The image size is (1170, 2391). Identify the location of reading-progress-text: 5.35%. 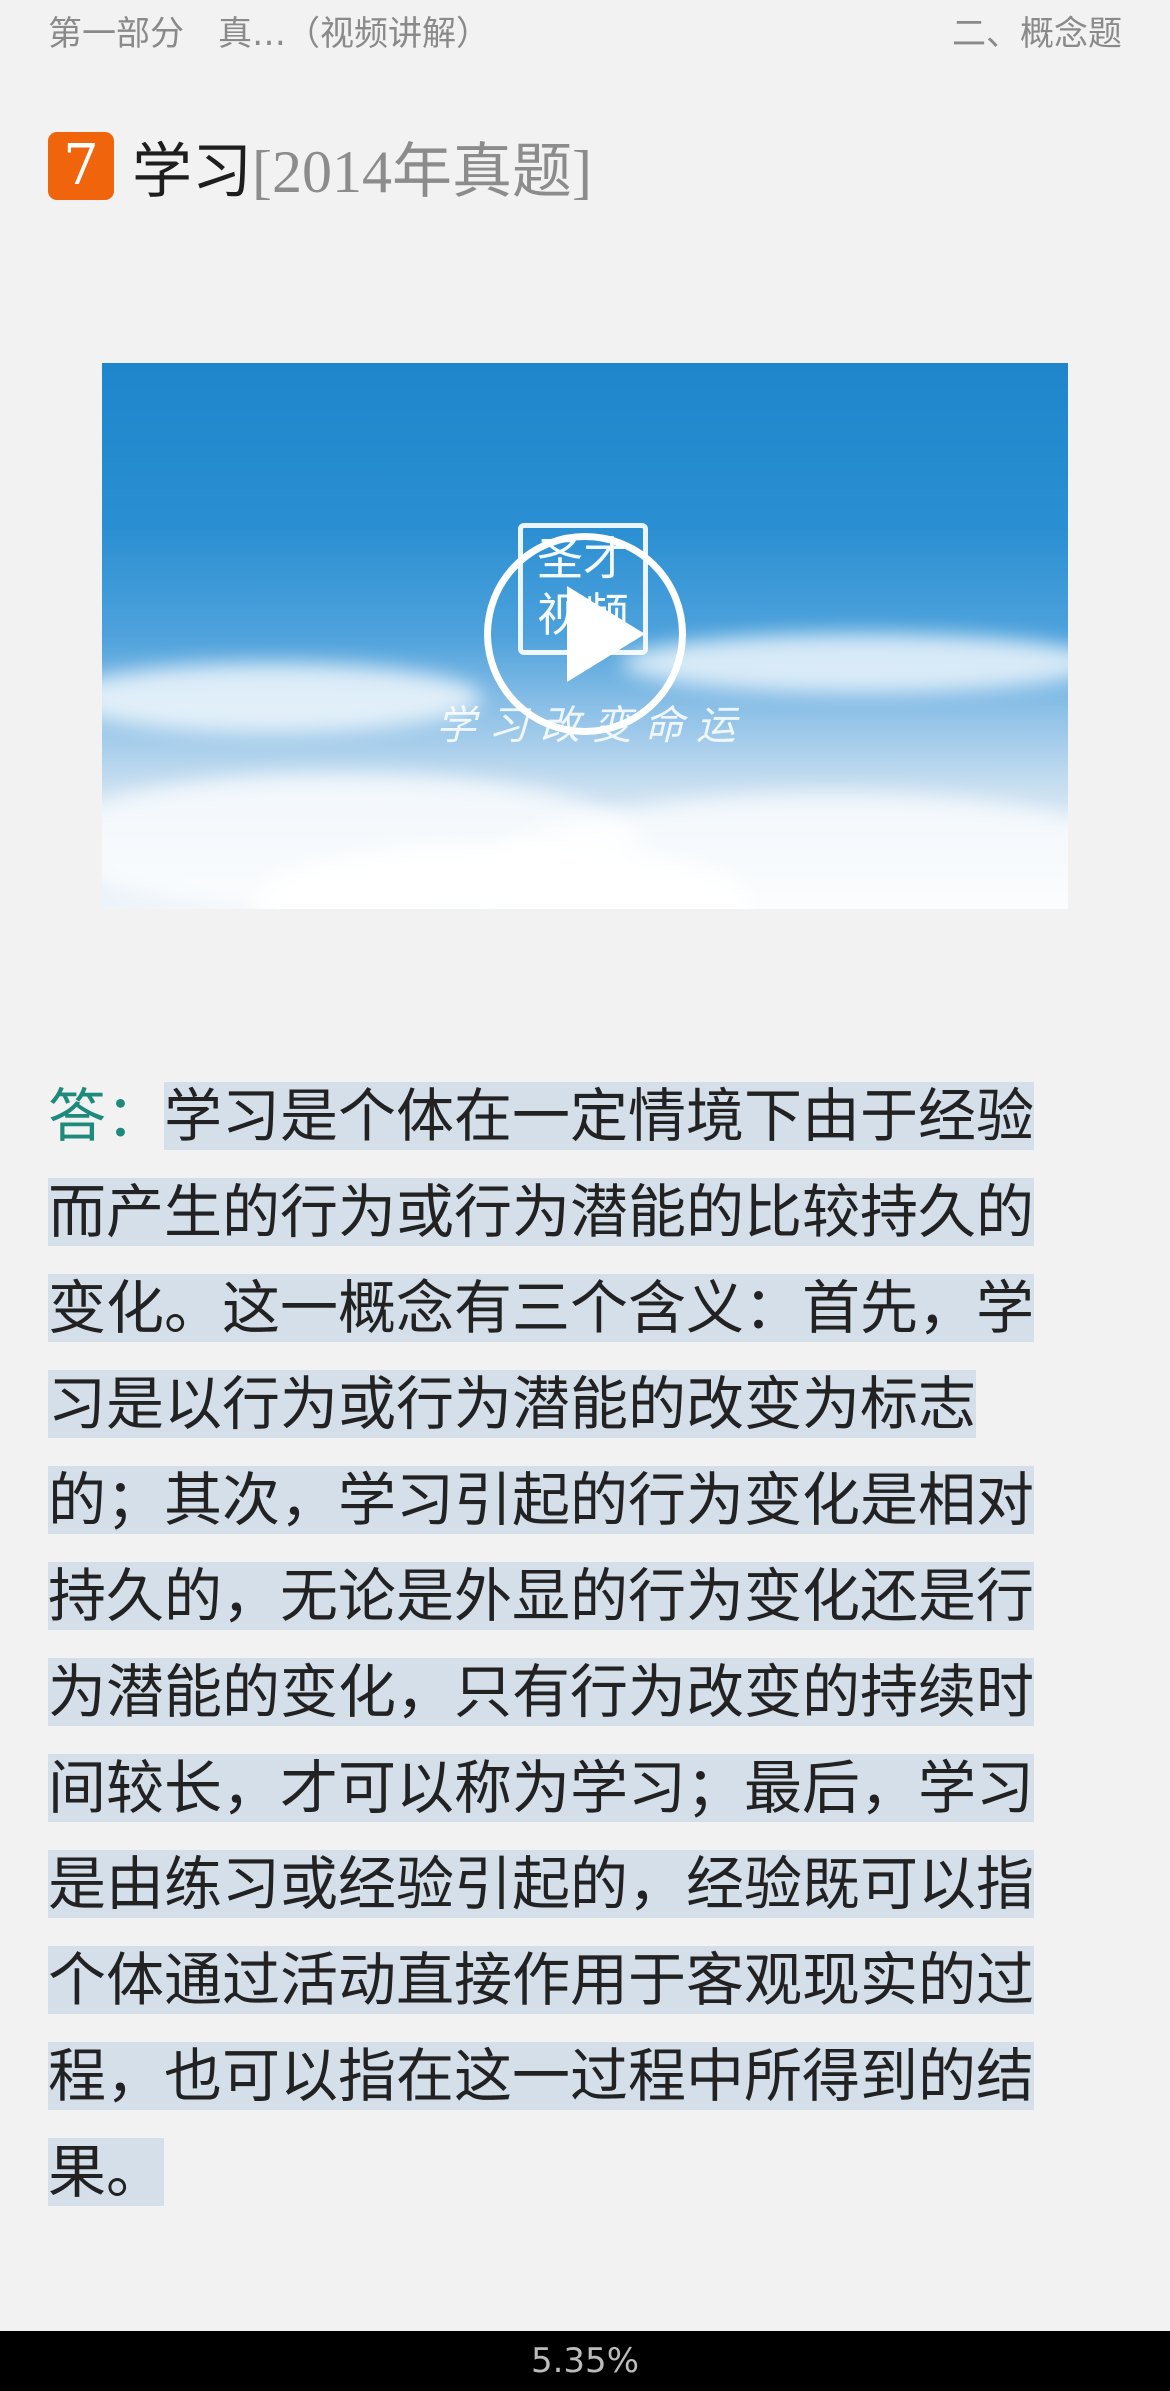
(584, 2361).